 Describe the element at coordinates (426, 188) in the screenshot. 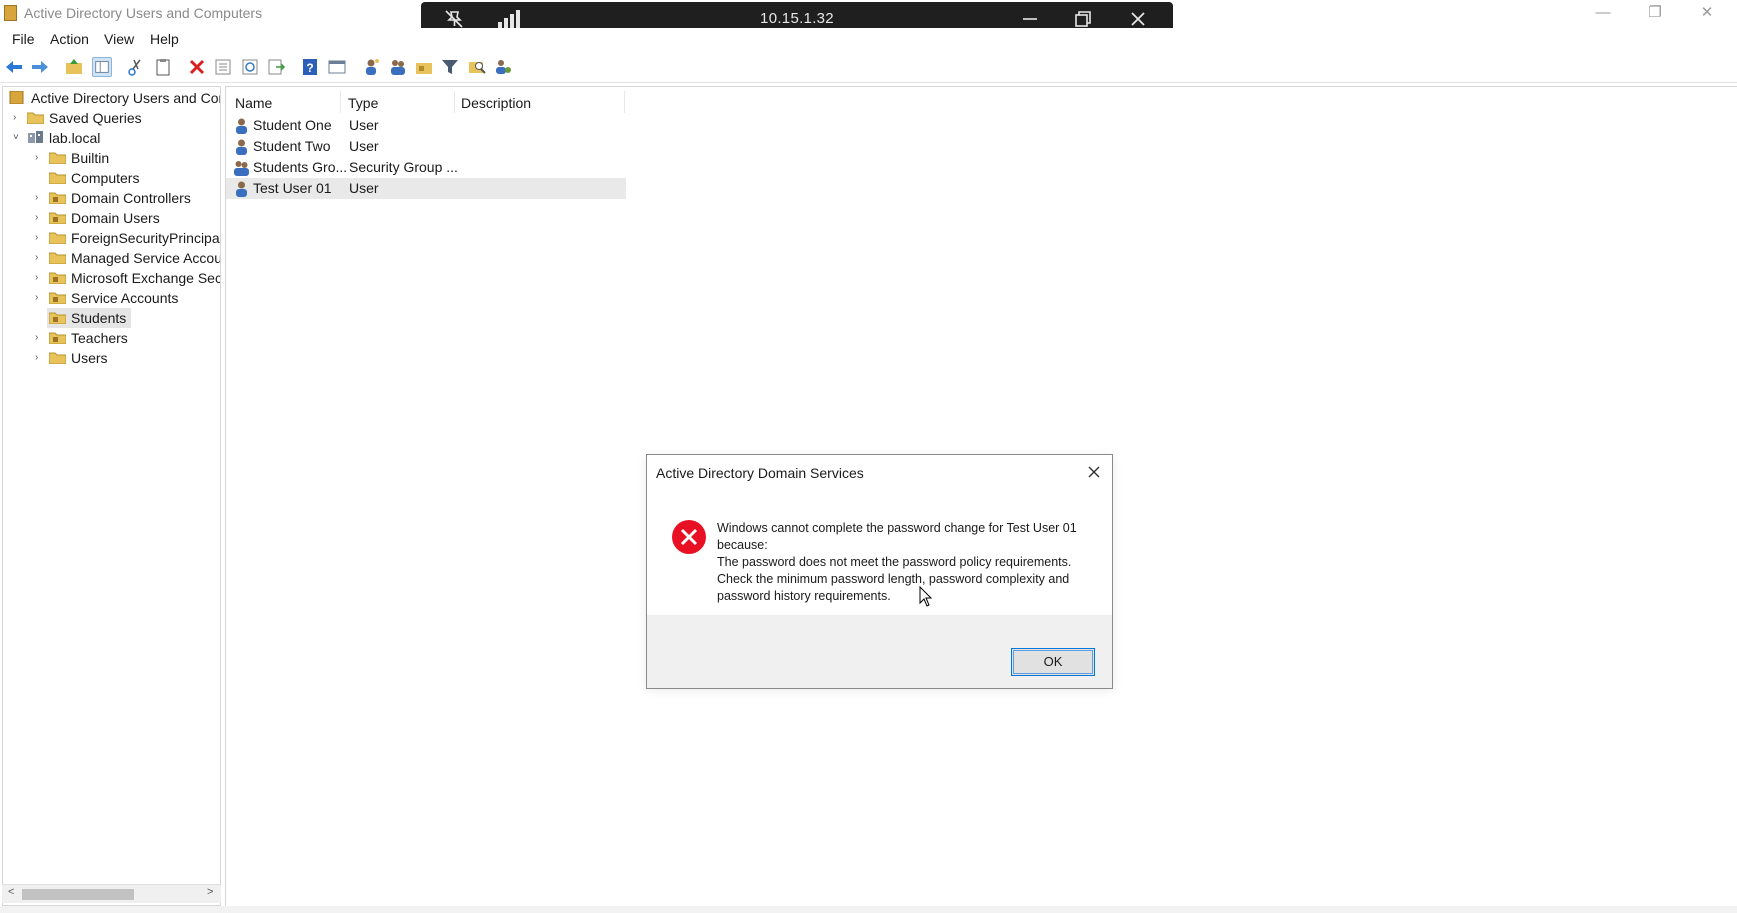

I see `list-item: Test User 01 User` at that location.